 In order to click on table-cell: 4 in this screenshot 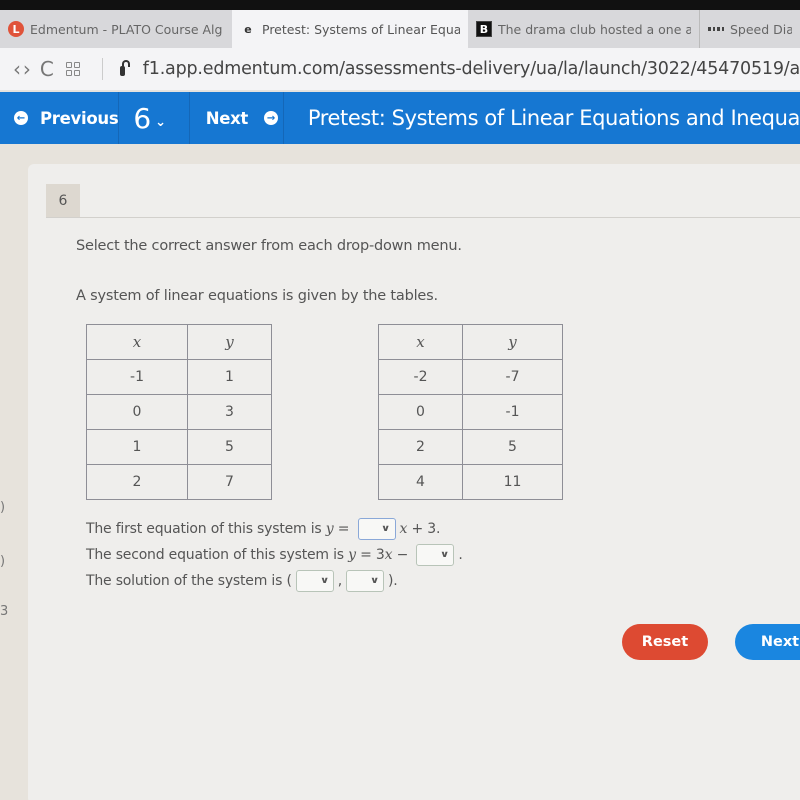, I will do `click(420, 482)`.